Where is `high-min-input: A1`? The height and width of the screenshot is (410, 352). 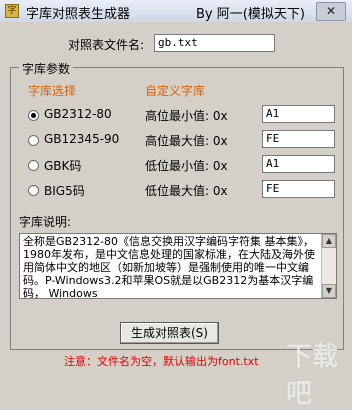
high-min-input: A1 is located at coordinates (298, 114).